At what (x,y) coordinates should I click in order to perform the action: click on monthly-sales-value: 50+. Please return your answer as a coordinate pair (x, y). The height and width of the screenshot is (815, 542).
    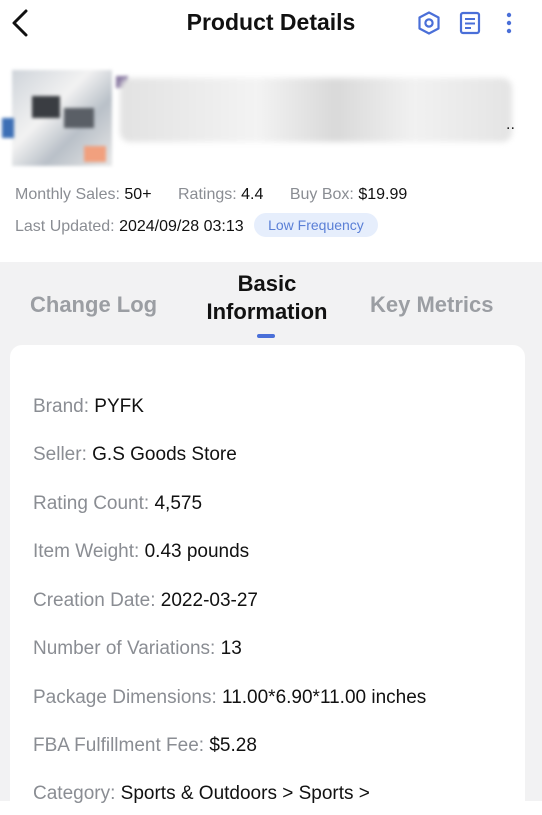
    Looking at the image, I should click on (138, 194).